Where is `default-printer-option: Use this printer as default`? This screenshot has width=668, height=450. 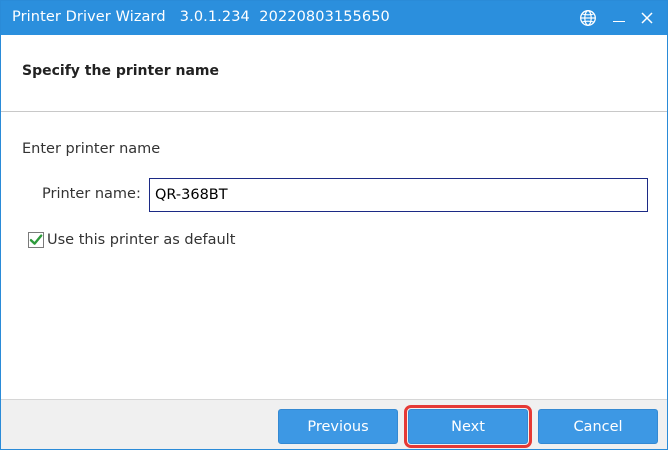
default-printer-option: Use this printer as default is located at coordinates (131, 240).